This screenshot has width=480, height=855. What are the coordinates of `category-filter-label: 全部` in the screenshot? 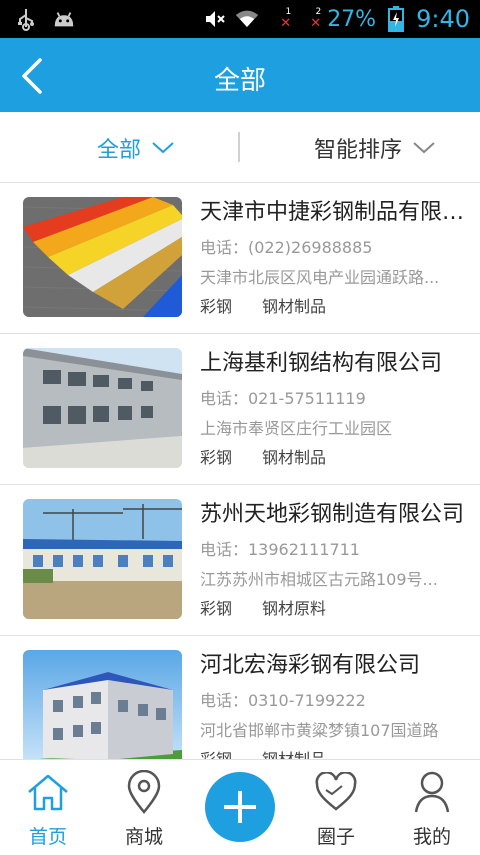 It's located at (119, 150).